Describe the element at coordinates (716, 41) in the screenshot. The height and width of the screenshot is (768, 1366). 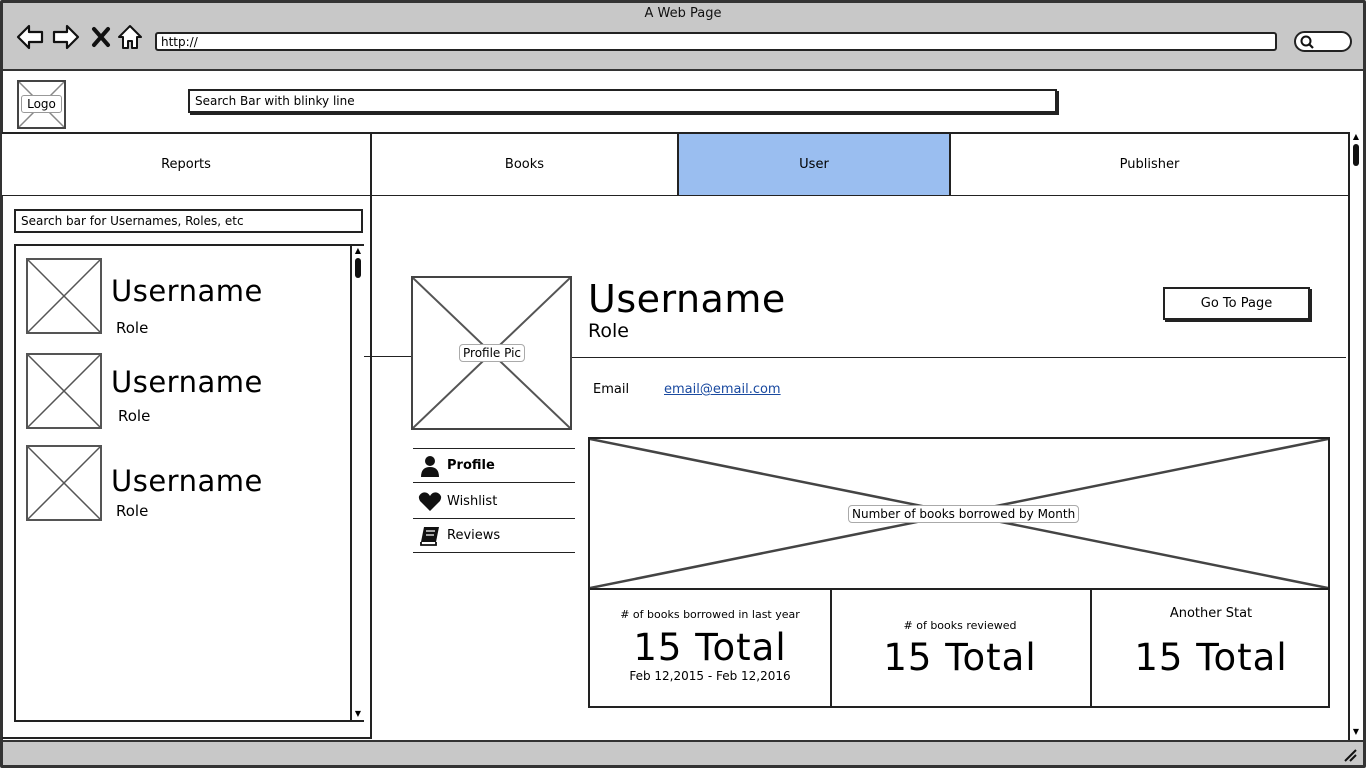
I see `url-input: http://` at that location.